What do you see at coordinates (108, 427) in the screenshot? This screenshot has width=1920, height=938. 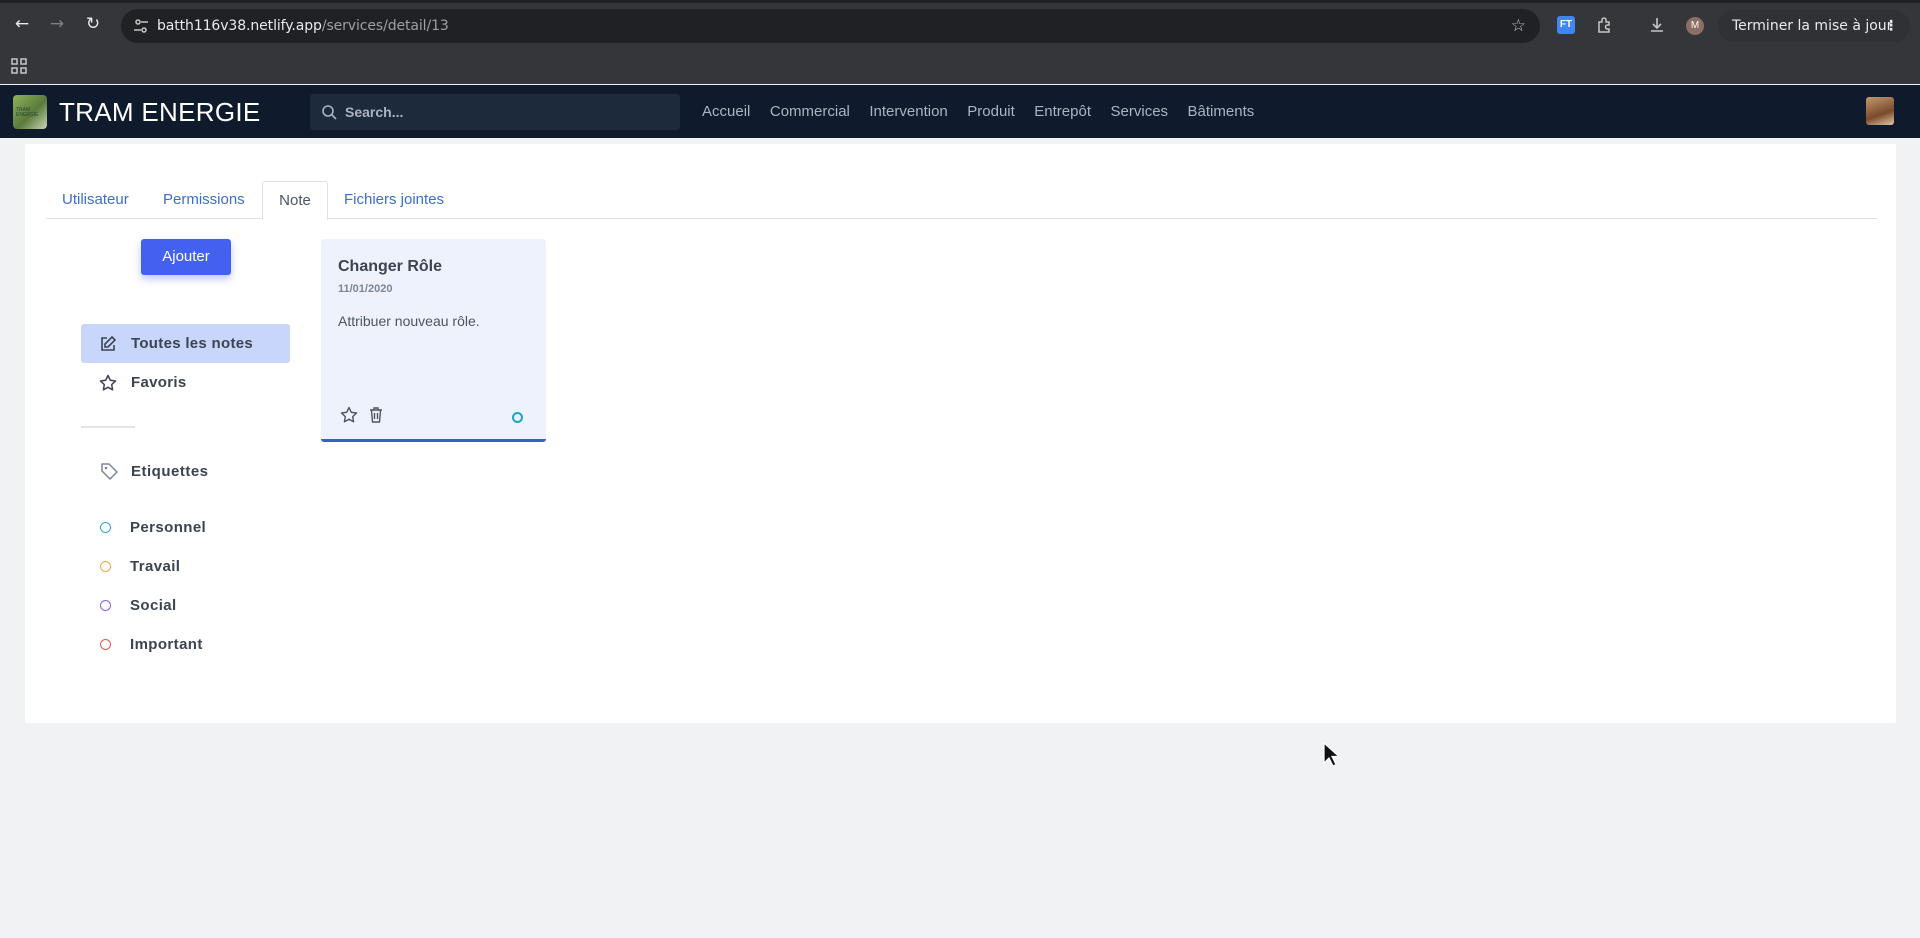 I see `sidebar-divider` at bounding box center [108, 427].